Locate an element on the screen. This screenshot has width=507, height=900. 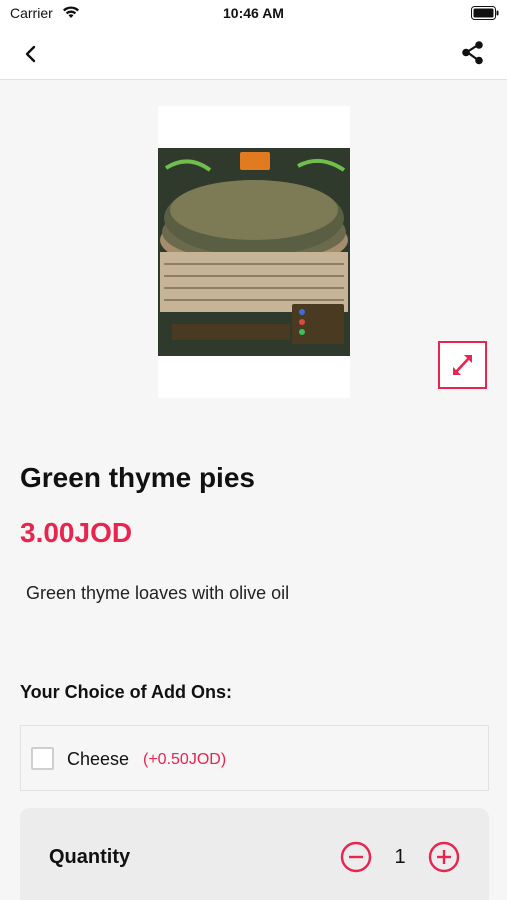
plus-circle-icon is located at coordinates (444, 857).